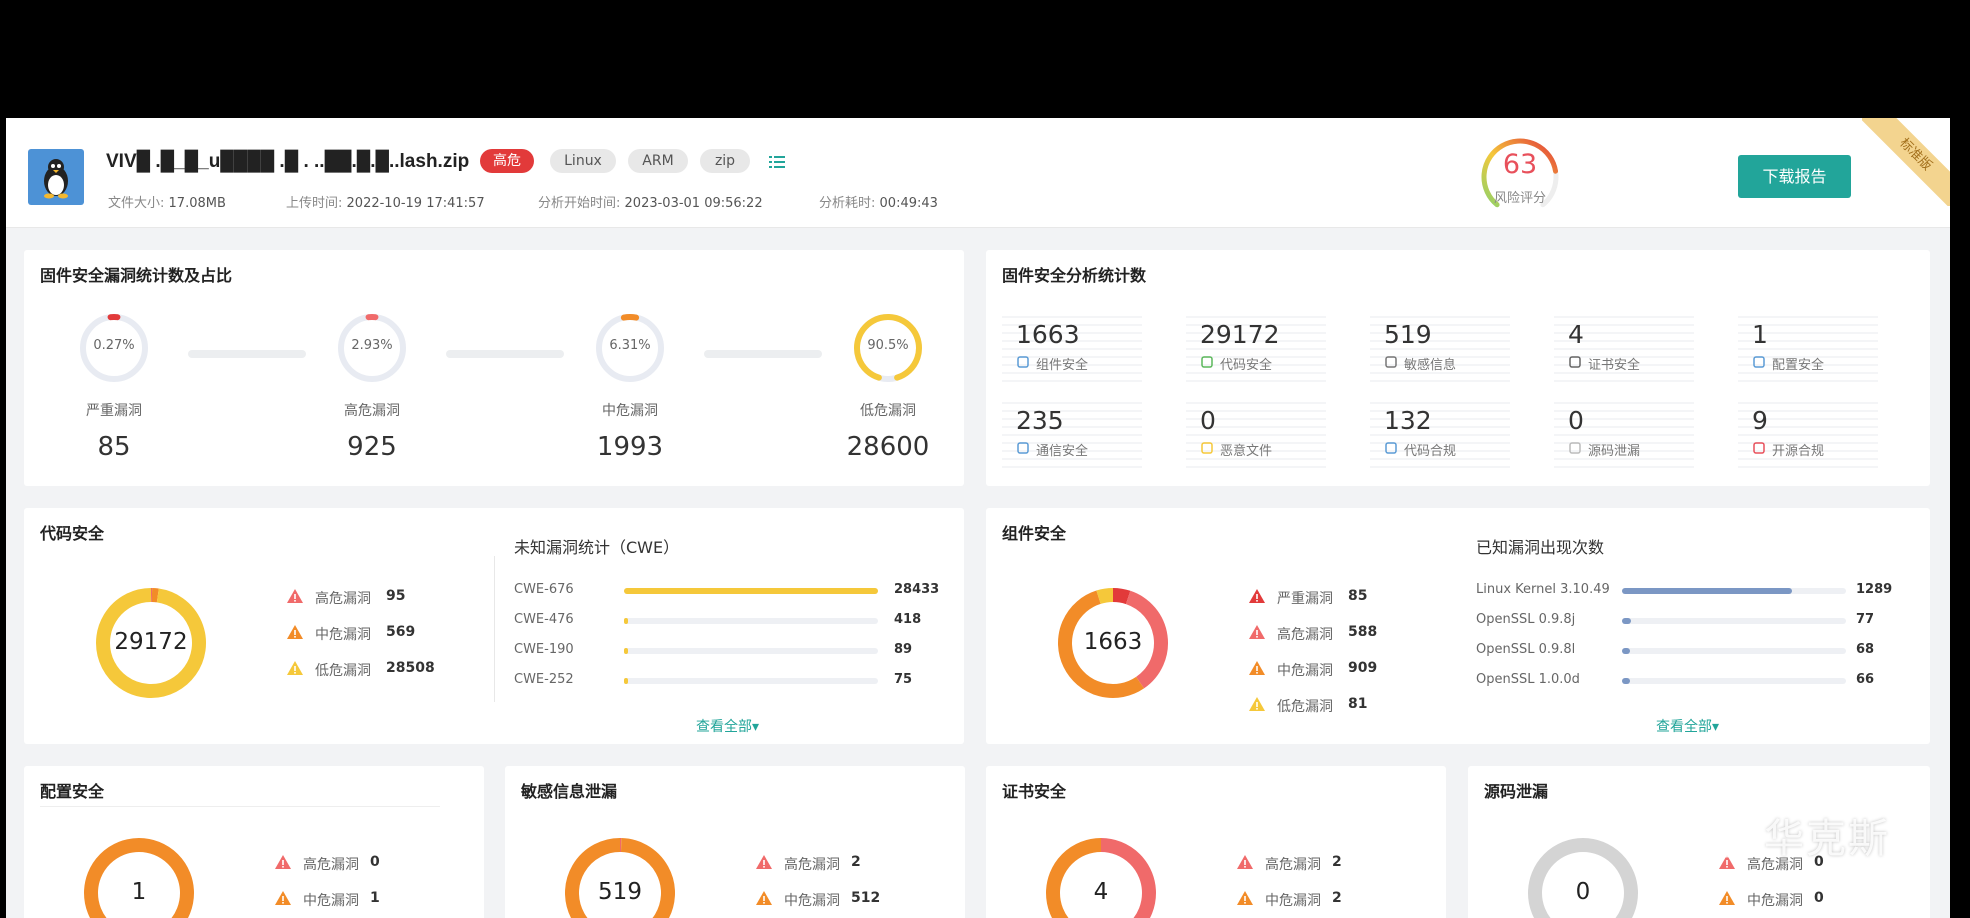 The height and width of the screenshot is (918, 1970). Describe the element at coordinates (725, 161) in the screenshot. I see `tag-zip: zip` at that location.